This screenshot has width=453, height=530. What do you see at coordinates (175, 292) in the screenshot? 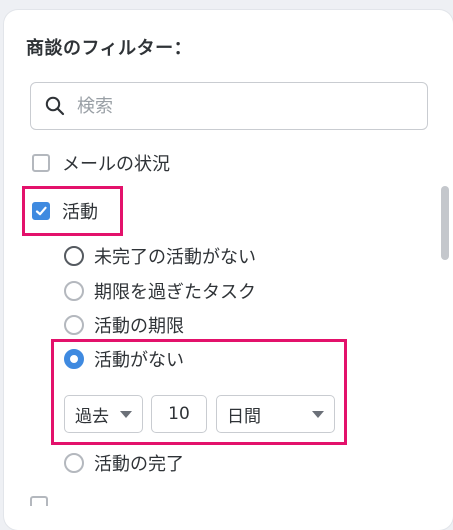
I see `radio-label: 期限を過ぎたタスク` at bounding box center [175, 292].